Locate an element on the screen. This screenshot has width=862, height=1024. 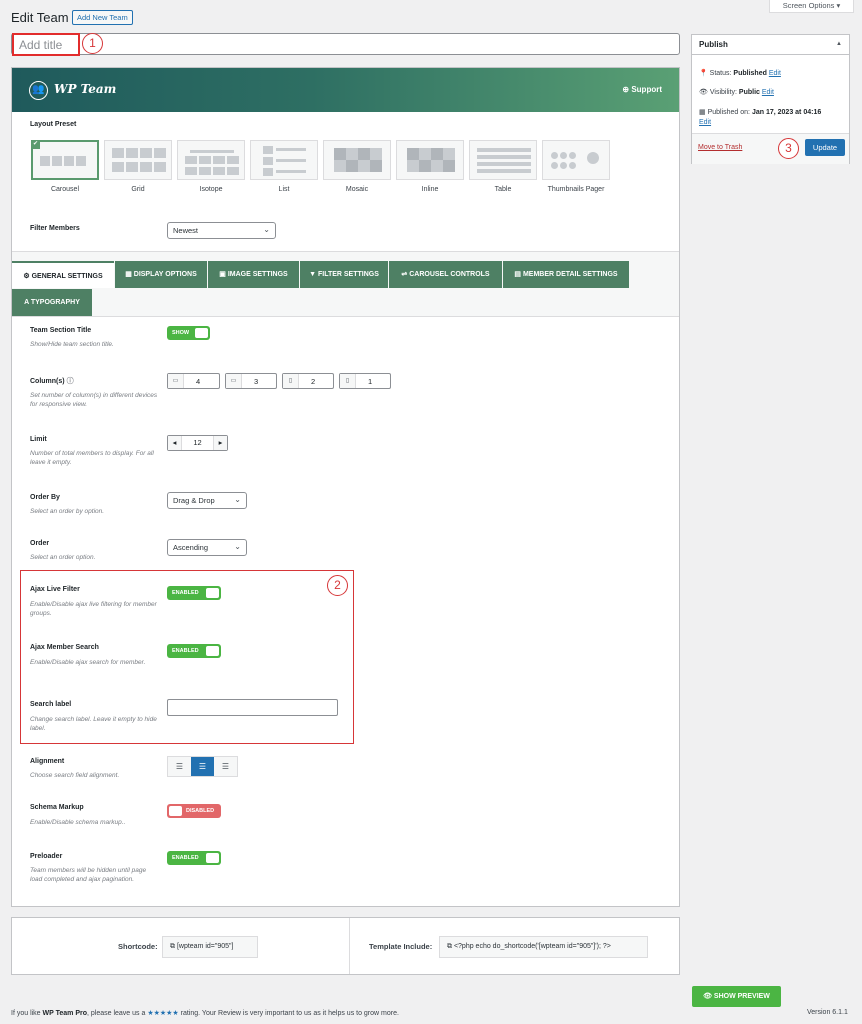
caret-up-icon: ▲ is located at coordinates (839, 44).